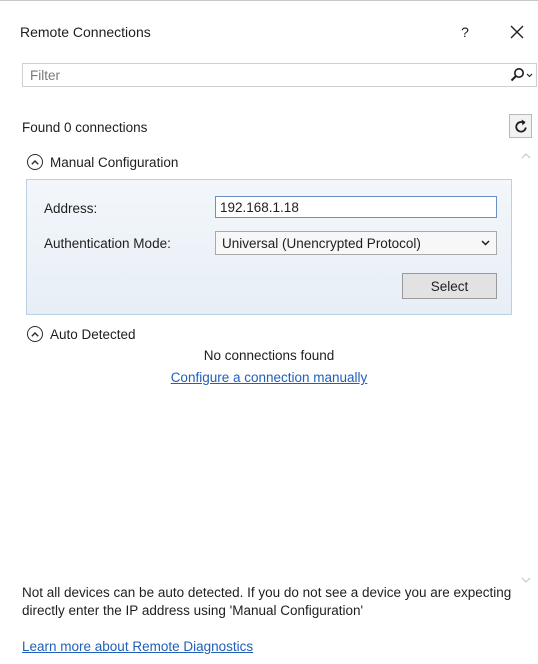  Describe the element at coordinates (85, 32) in the screenshot. I see `window-title: Remote Connections` at that location.